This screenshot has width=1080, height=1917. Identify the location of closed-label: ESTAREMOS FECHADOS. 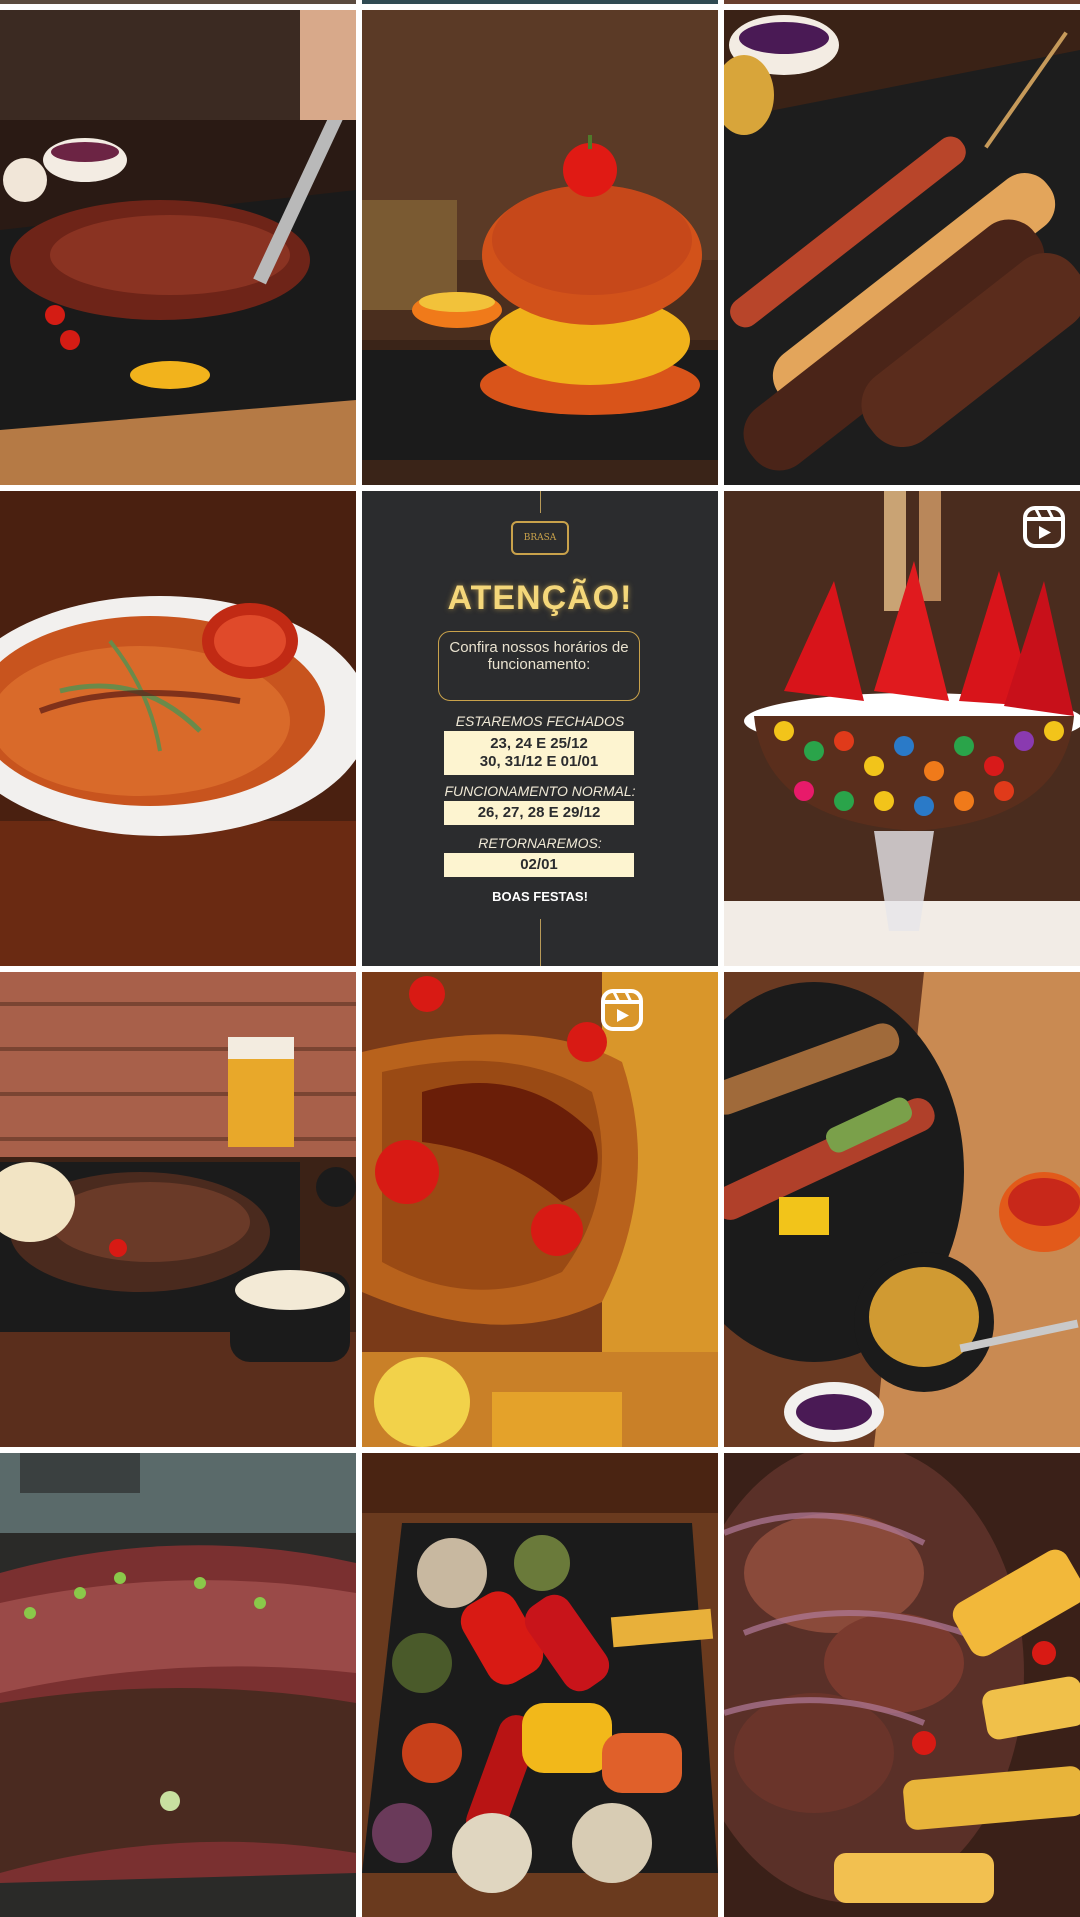
(540, 721).